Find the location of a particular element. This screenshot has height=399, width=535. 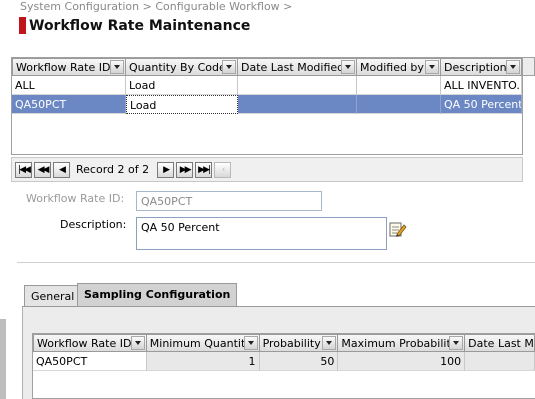

first-record-icon: |◀◀ is located at coordinates (23, 169).